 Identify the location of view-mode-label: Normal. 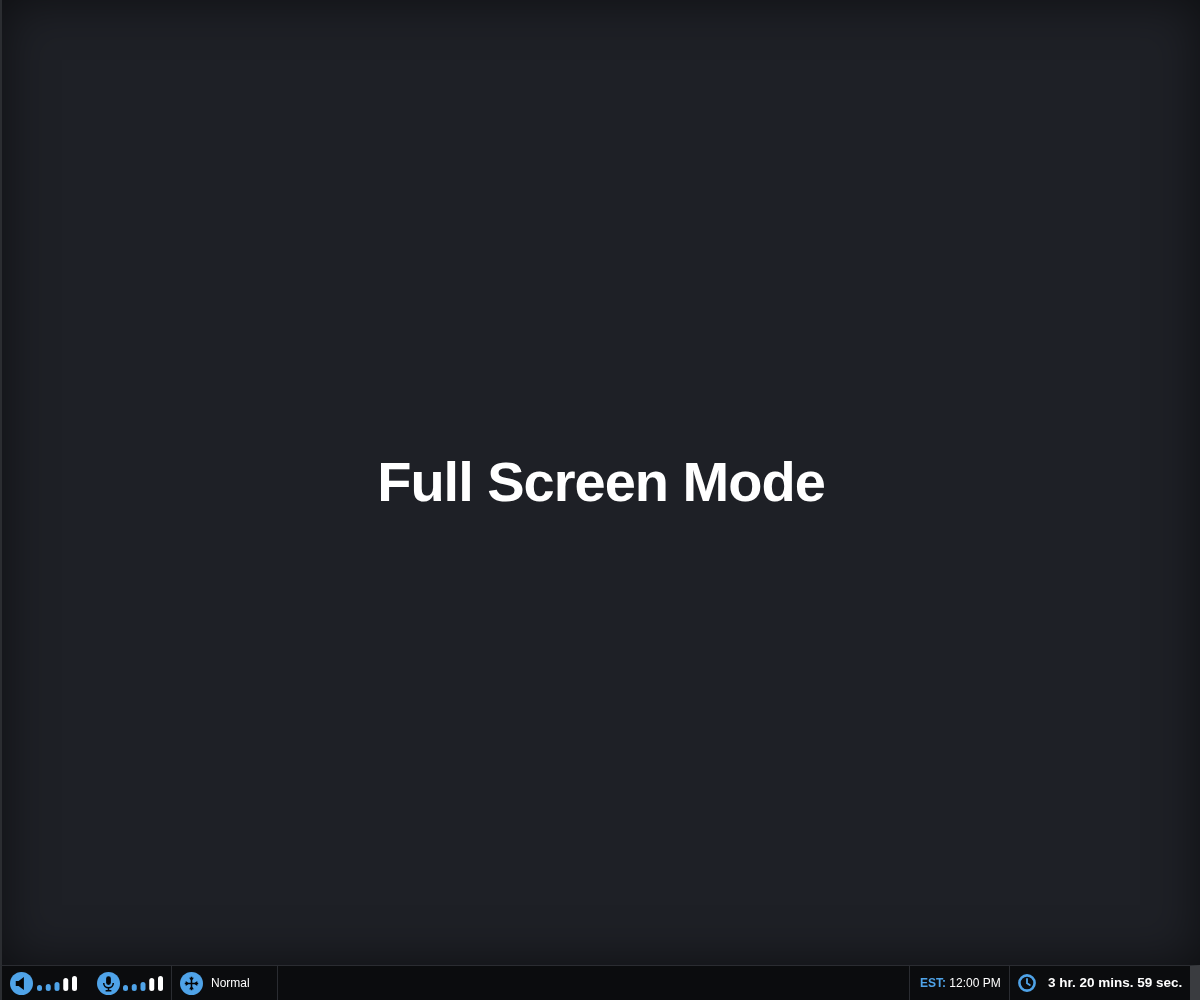
(230, 983).